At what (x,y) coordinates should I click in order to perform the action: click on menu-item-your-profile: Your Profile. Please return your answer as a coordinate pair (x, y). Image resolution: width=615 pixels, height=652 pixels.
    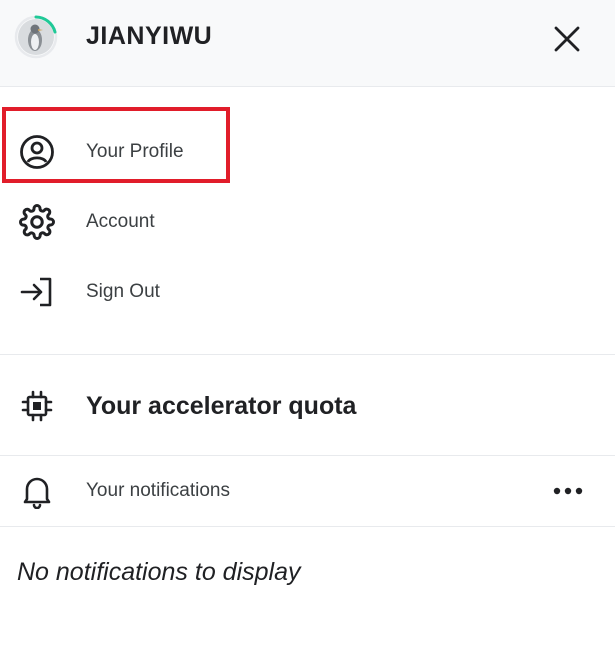
    Looking at the image, I should click on (307, 152).